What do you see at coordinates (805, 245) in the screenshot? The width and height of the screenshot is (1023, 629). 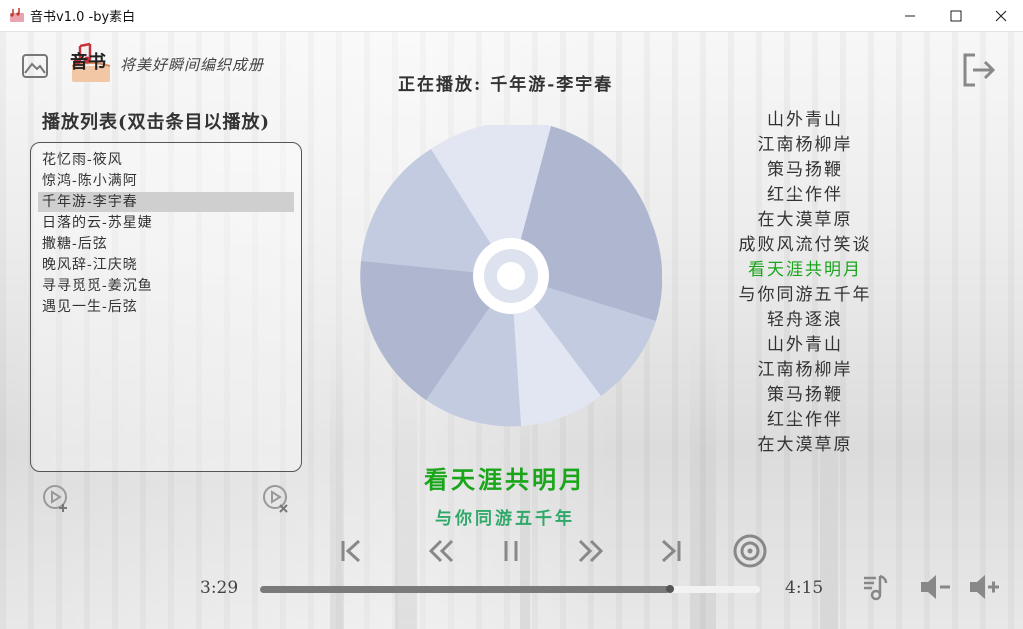 I see `lyric-line: 成败风流付笑谈` at bounding box center [805, 245].